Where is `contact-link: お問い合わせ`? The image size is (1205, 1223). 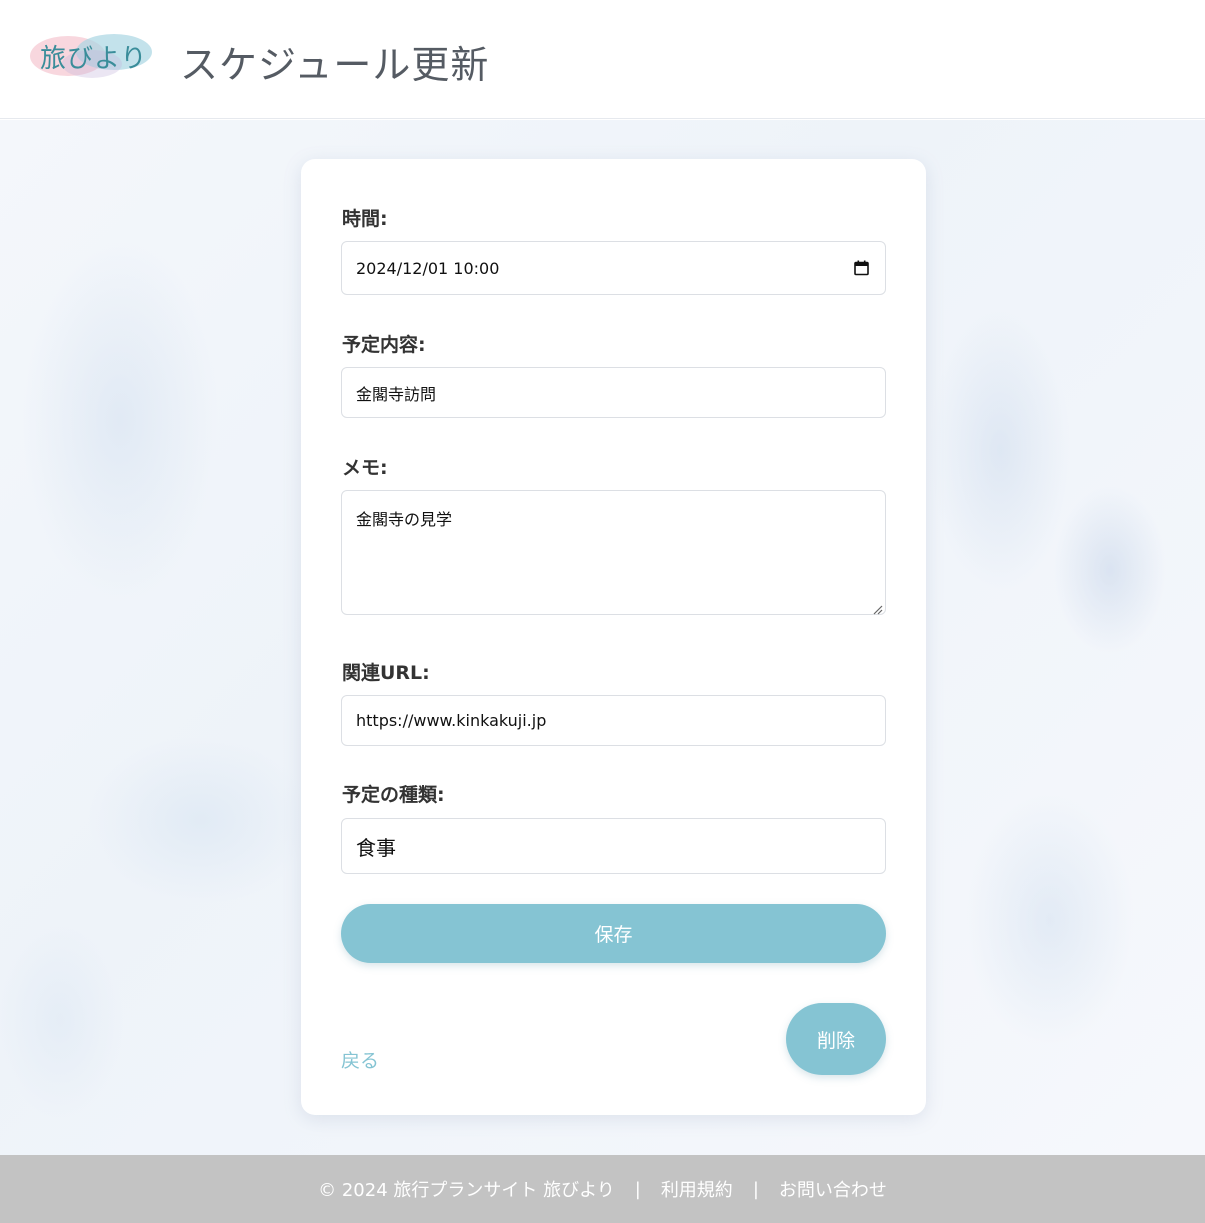 contact-link: お問い合わせ is located at coordinates (833, 1189).